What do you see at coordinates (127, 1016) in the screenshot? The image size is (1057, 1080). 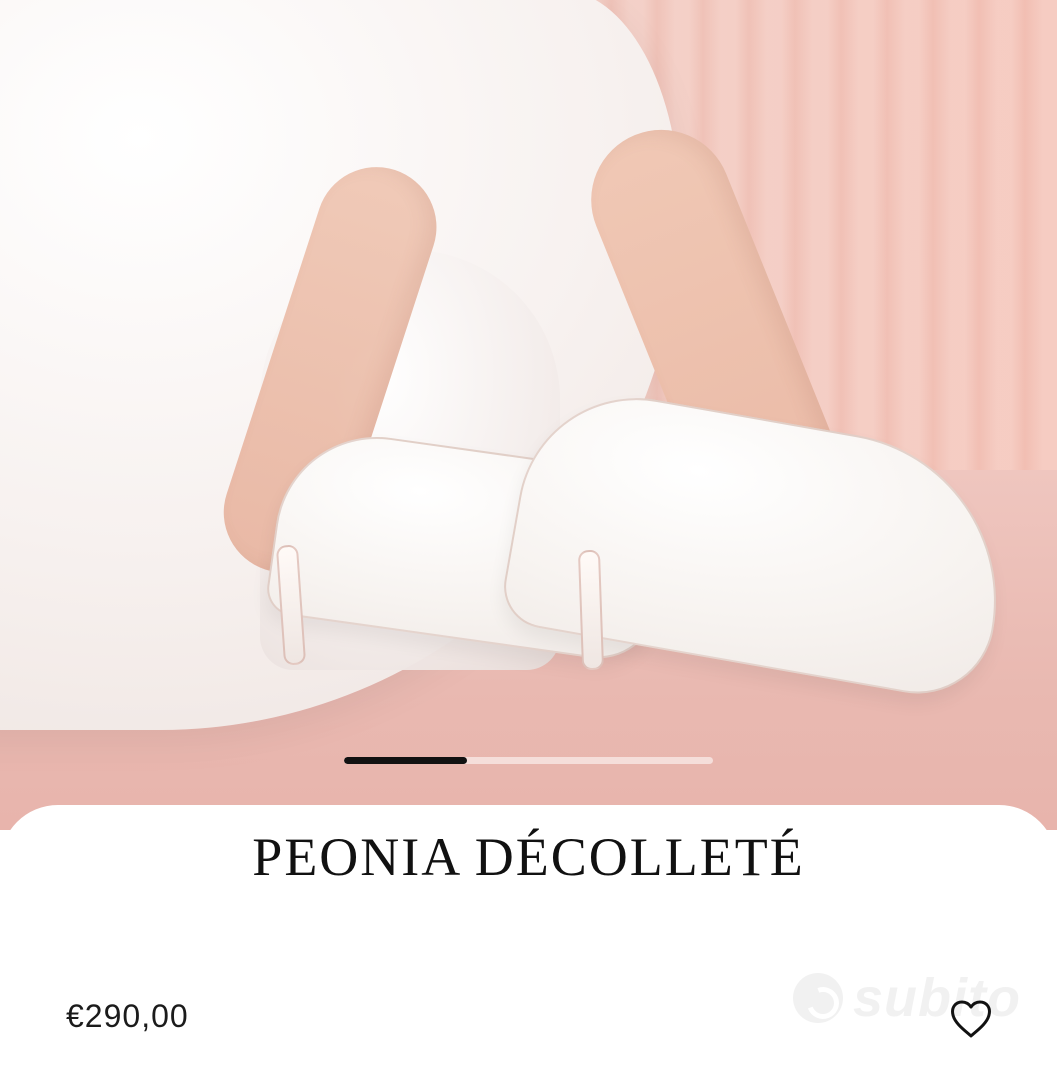 I see `product-price: €290,00` at bounding box center [127, 1016].